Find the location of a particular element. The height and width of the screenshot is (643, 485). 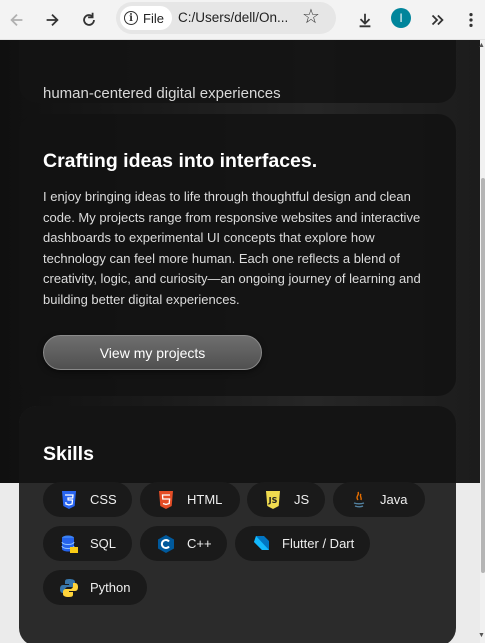

skill-label: HTML is located at coordinates (205, 499).